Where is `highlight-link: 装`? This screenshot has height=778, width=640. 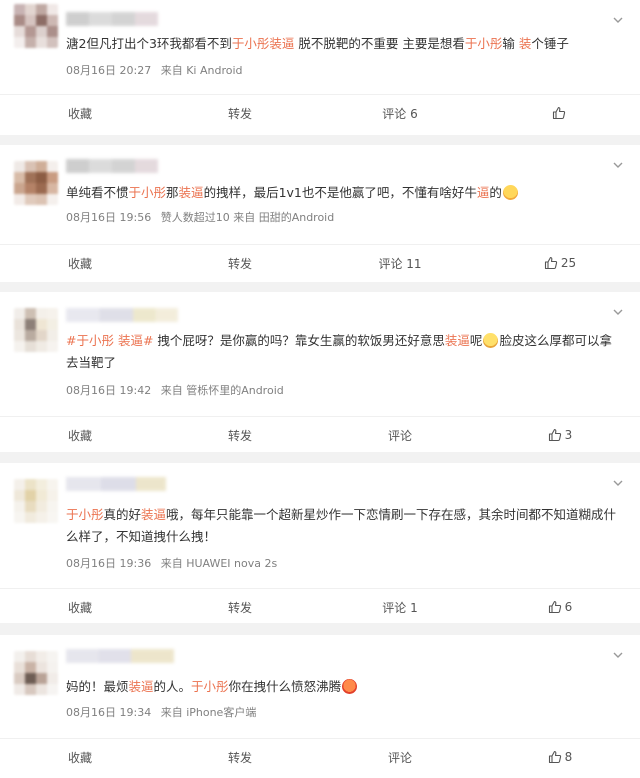 highlight-link: 装 is located at coordinates (525, 43).